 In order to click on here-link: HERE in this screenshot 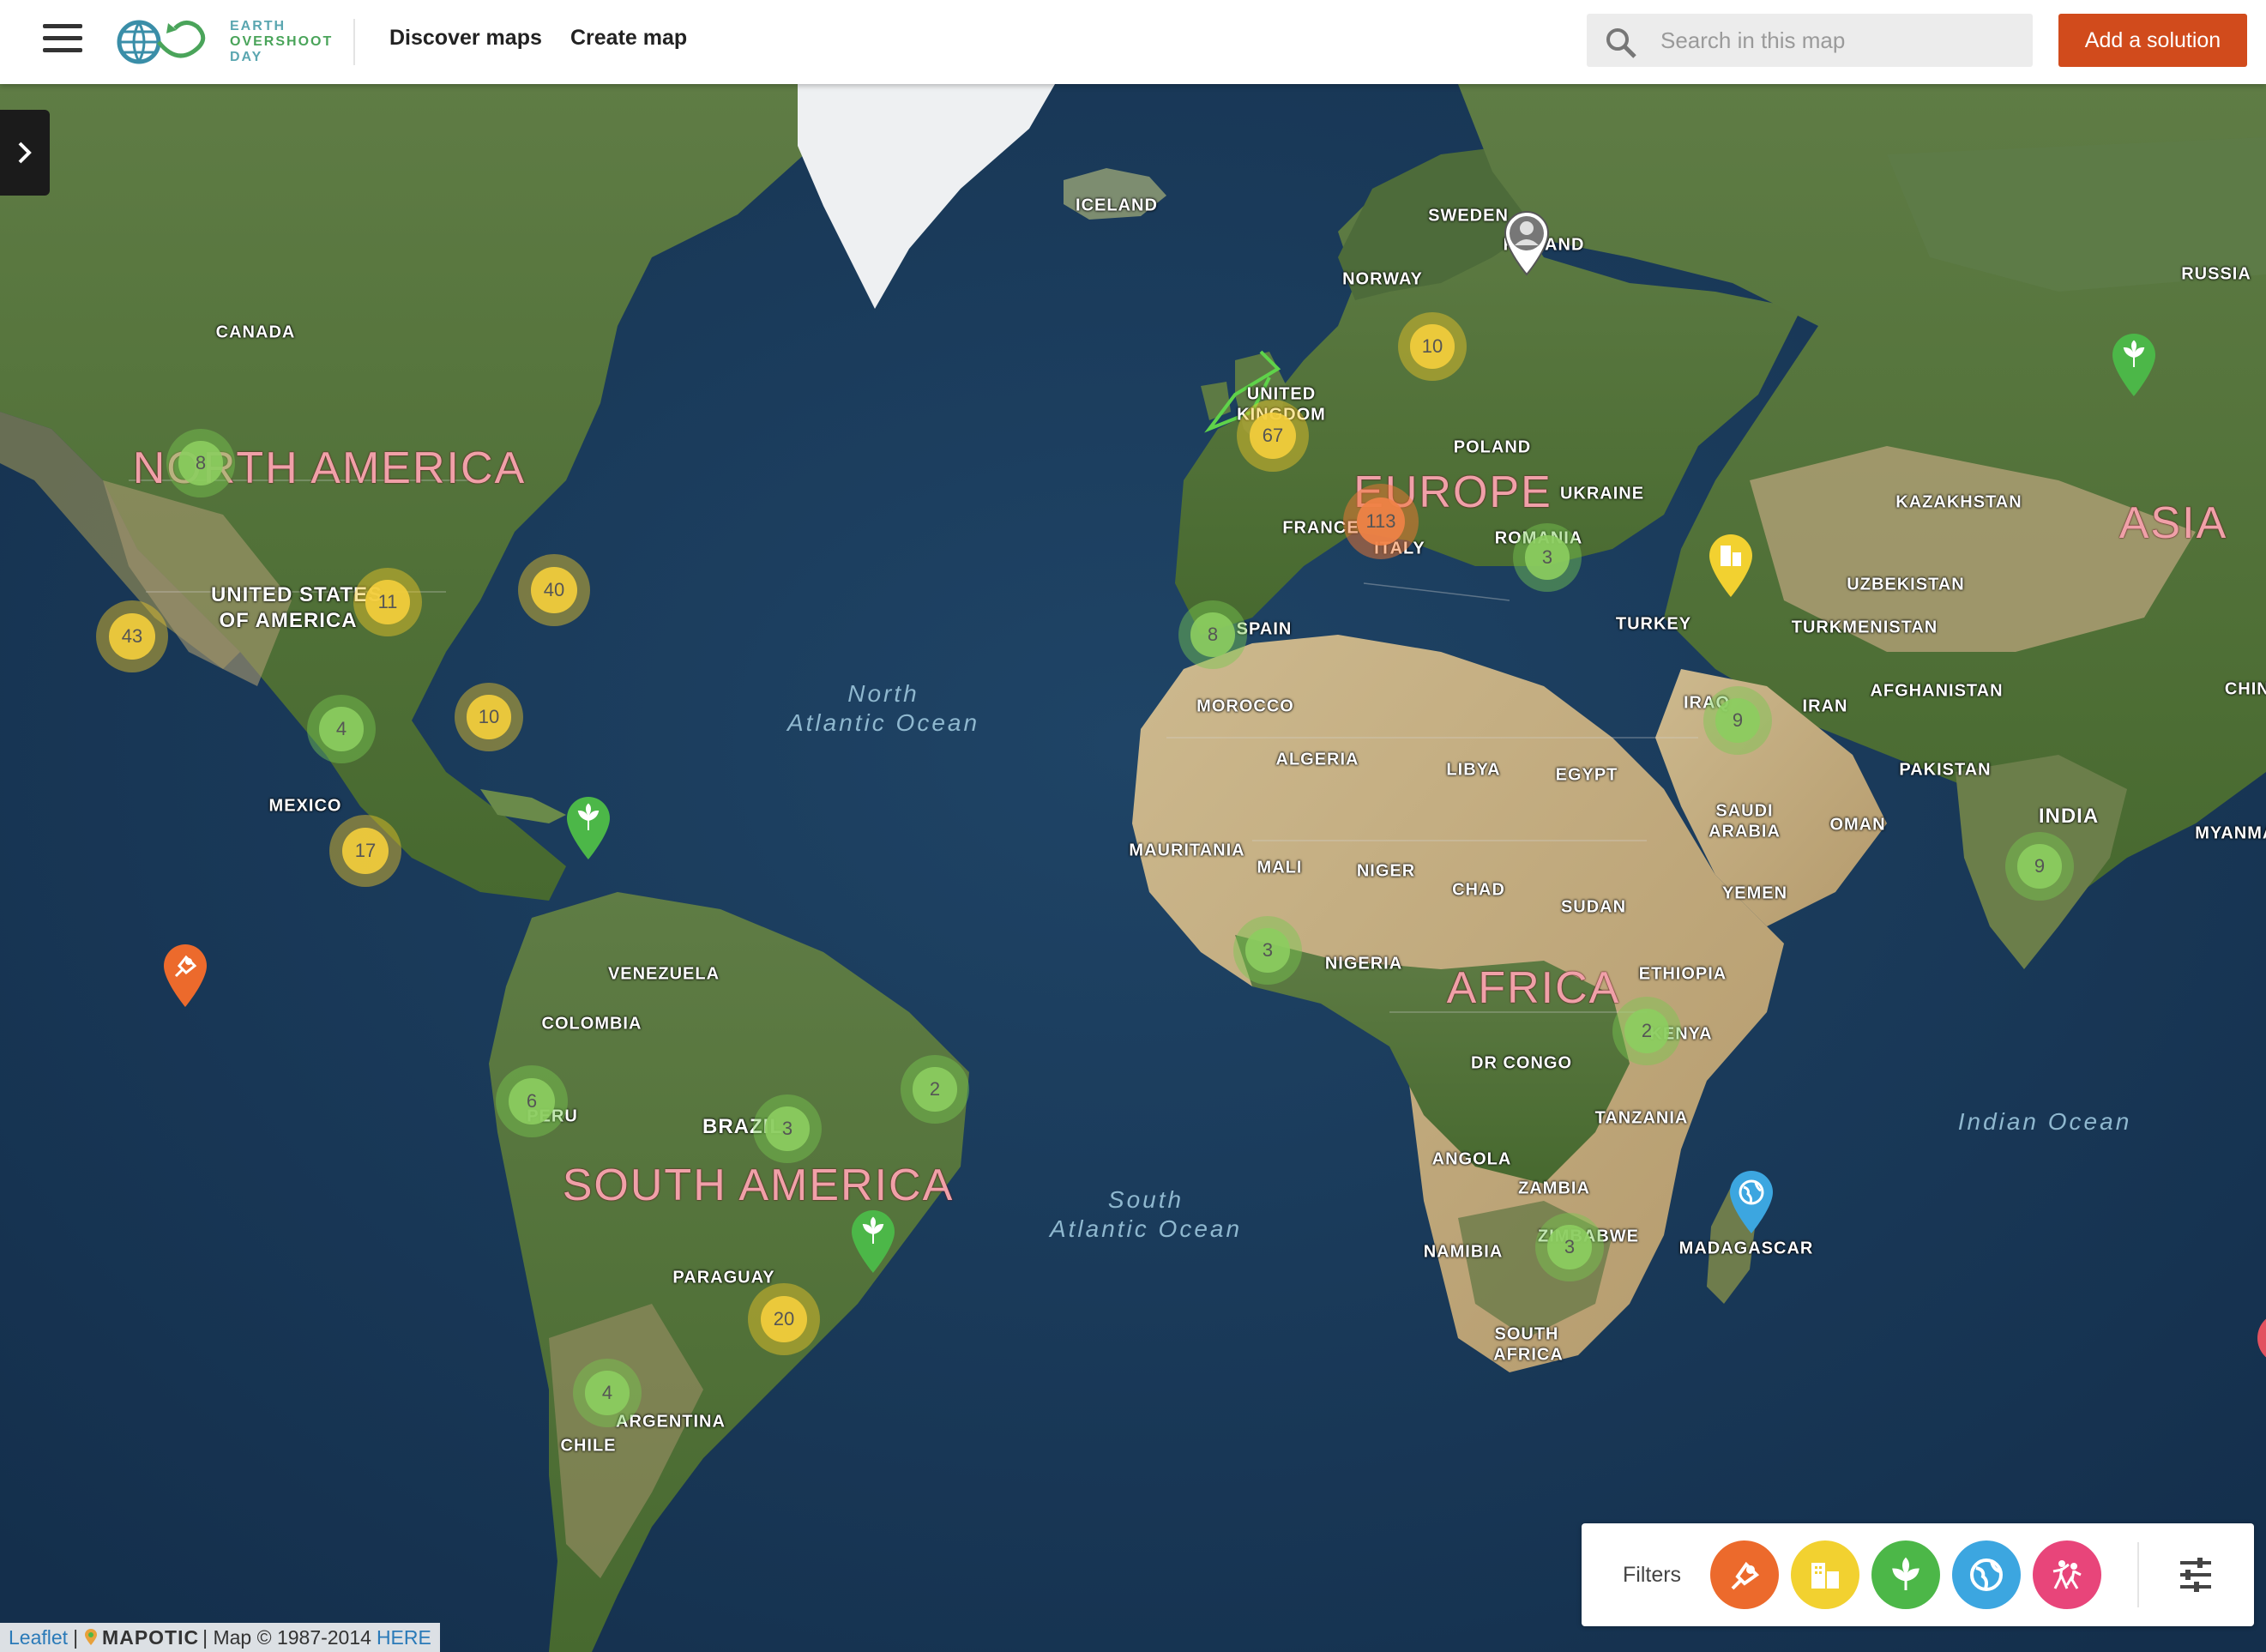, I will do `click(404, 1637)`.